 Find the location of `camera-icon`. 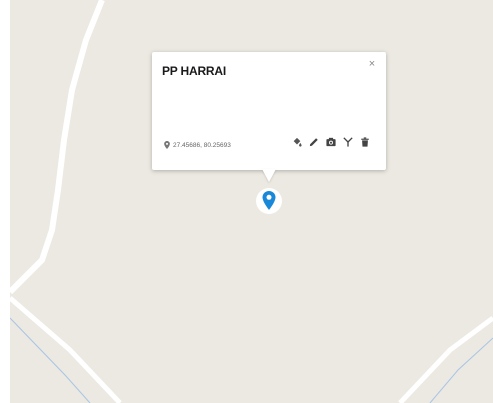

camera-icon is located at coordinates (331, 142).